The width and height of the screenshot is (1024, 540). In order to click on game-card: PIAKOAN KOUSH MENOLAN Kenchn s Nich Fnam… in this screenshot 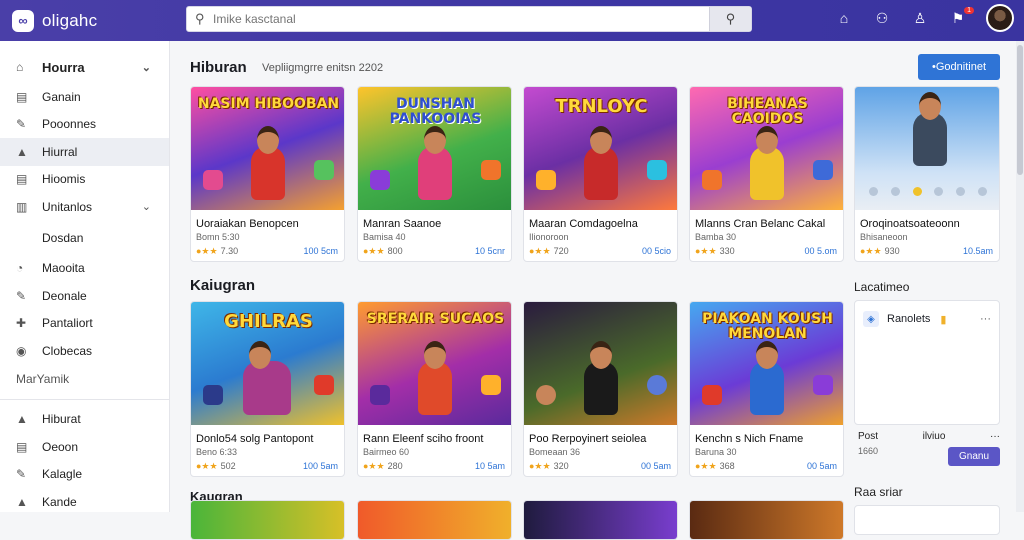, I will do `click(766, 389)`.